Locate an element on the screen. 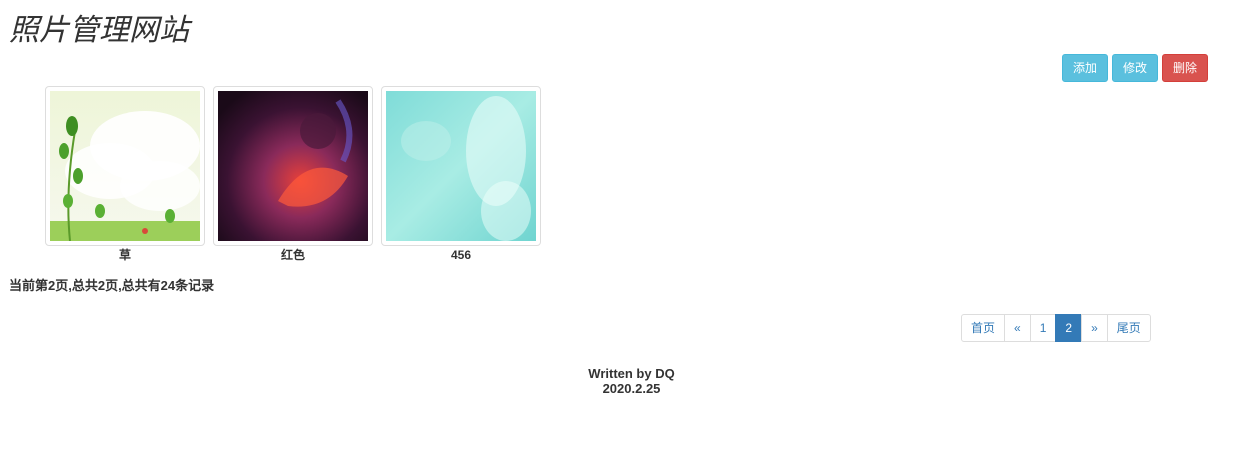 This screenshot has height=464, width=1245. grass-photo-image is located at coordinates (125, 166).